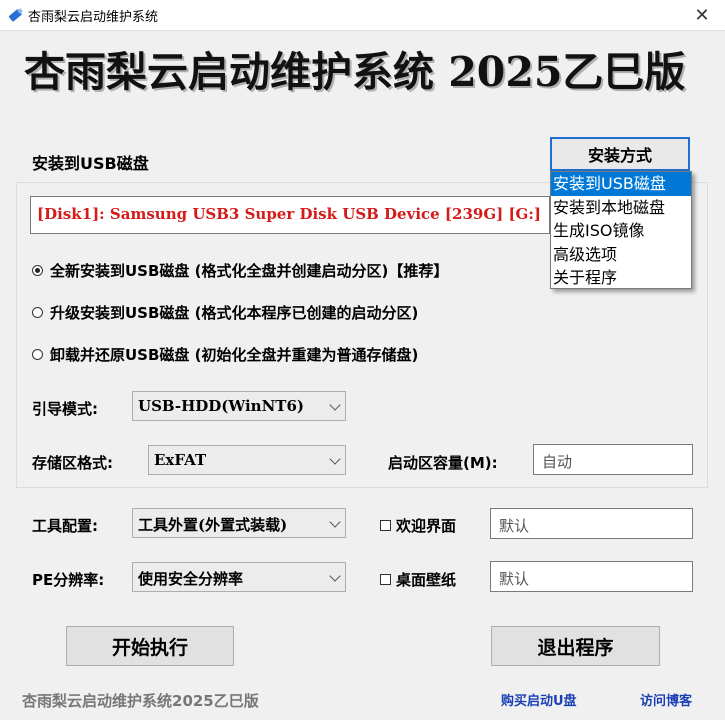  Describe the element at coordinates (385, 525) in the screenshot. I see `welcome-checkbox` at that location.